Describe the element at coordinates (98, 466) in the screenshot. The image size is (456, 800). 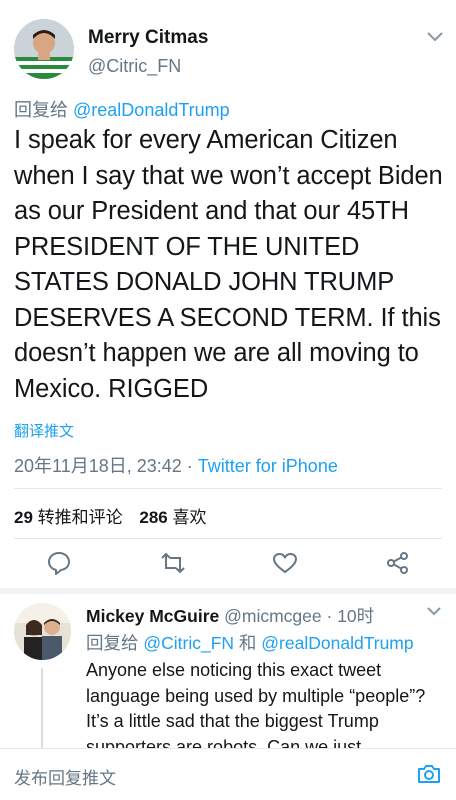
I see `timestamp: 20年11月18日, 23:42` at that location.